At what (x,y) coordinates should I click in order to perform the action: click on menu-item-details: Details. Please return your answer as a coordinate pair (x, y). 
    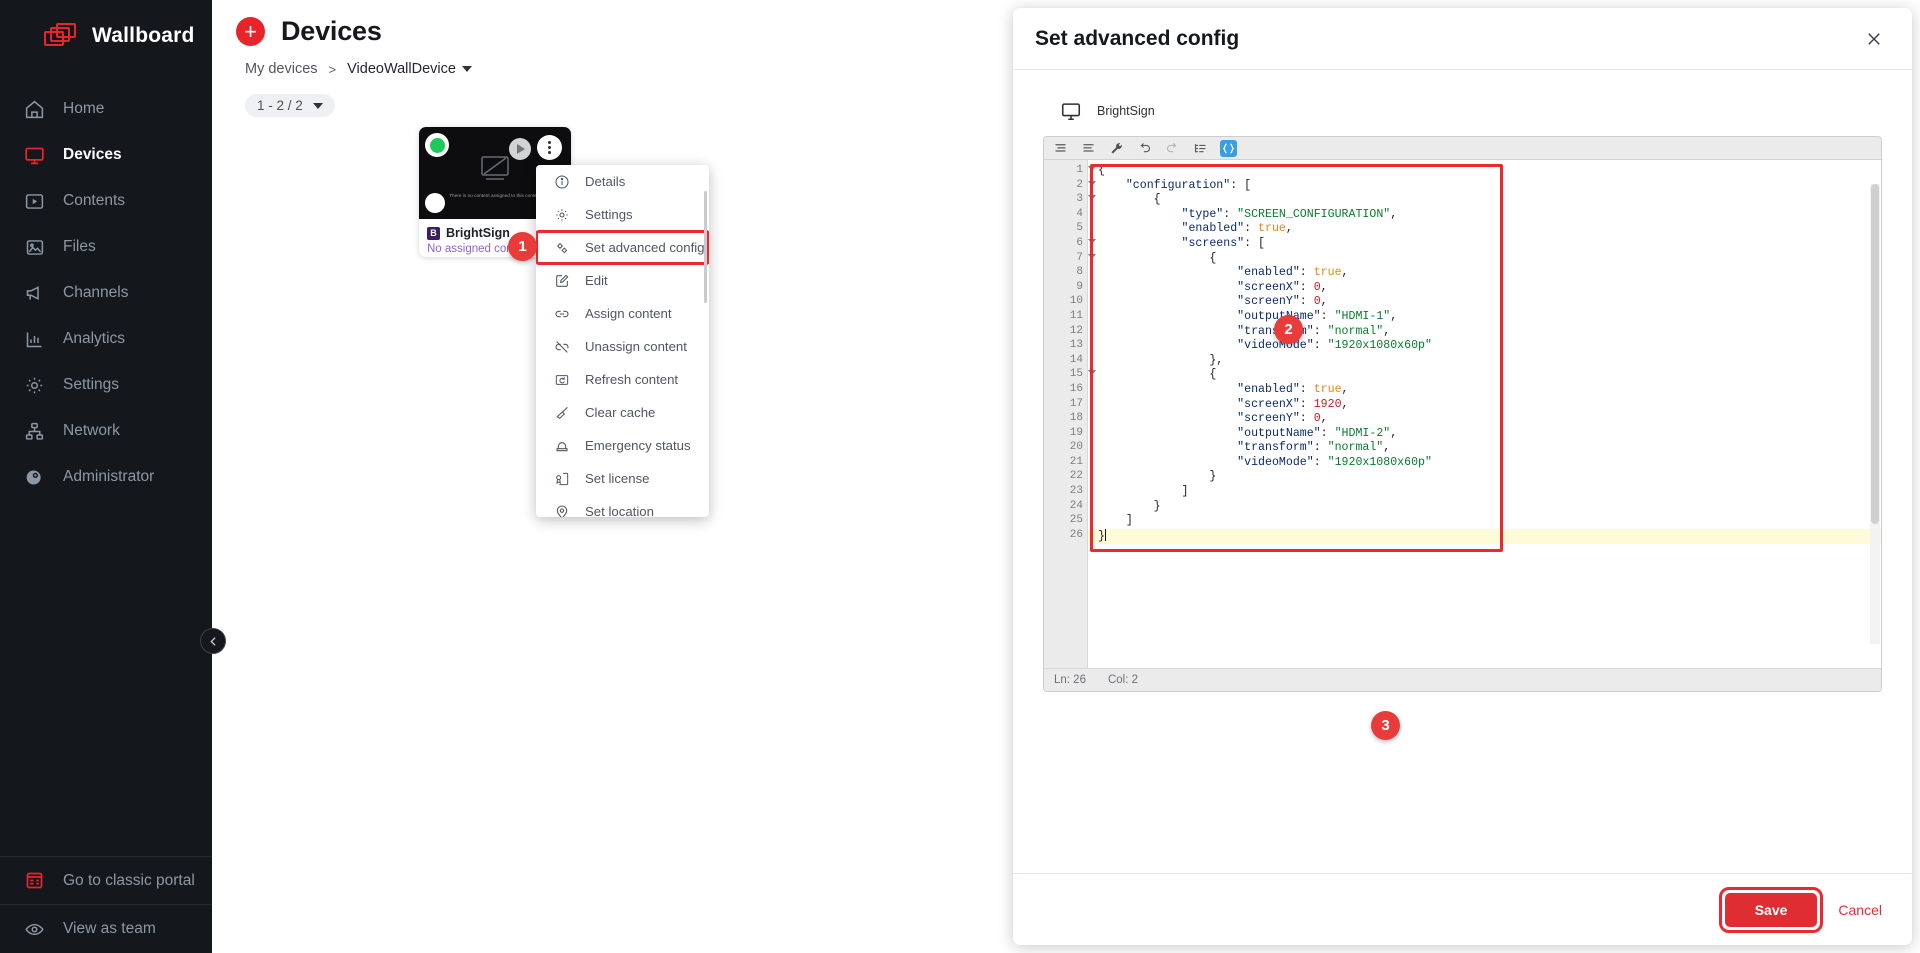
    Looking at the image, I should click on (622, 181).